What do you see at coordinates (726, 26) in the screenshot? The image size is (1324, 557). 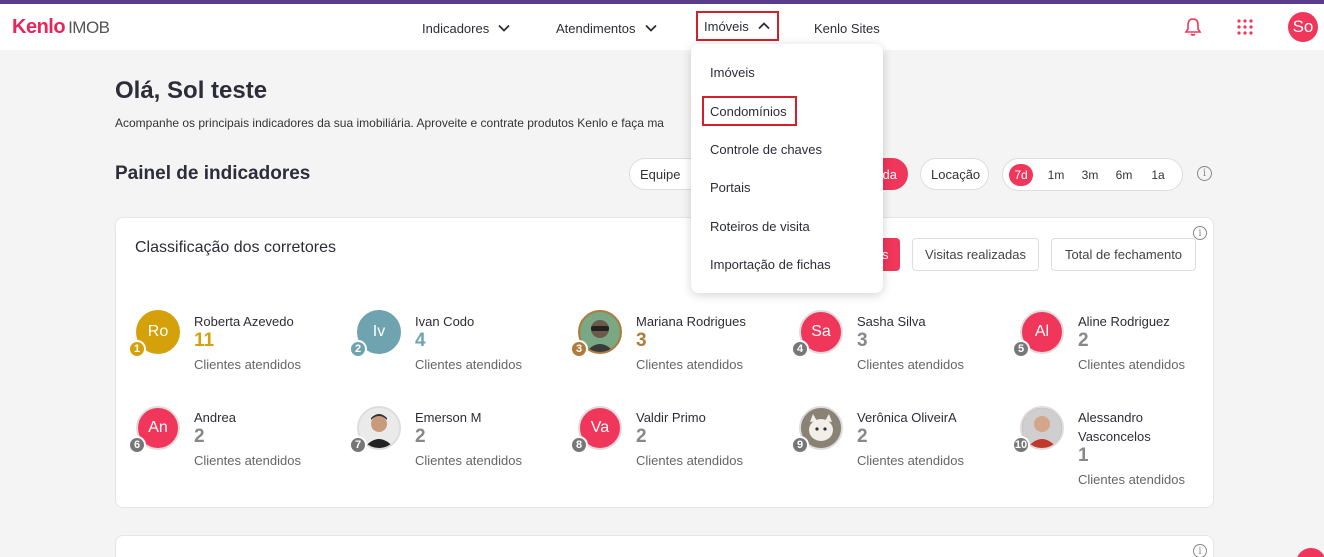 I see `nav-label: Imóveis` at bounding box center [726, 26].